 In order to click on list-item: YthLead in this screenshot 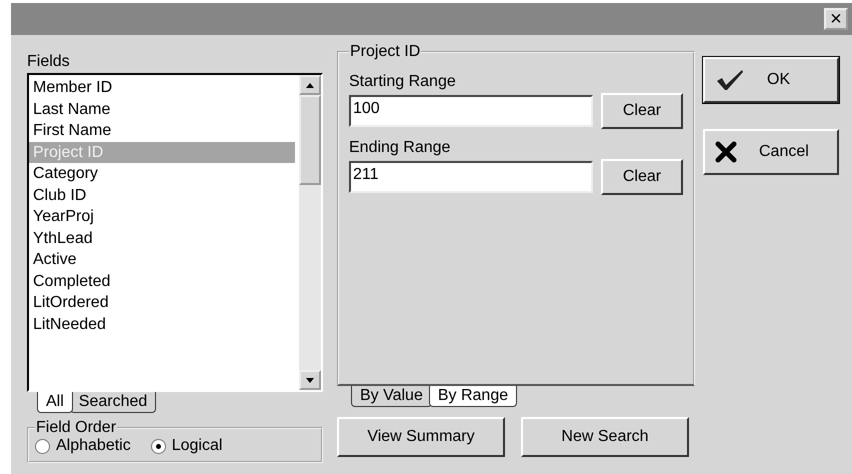, I will do `click(164, 238)`.